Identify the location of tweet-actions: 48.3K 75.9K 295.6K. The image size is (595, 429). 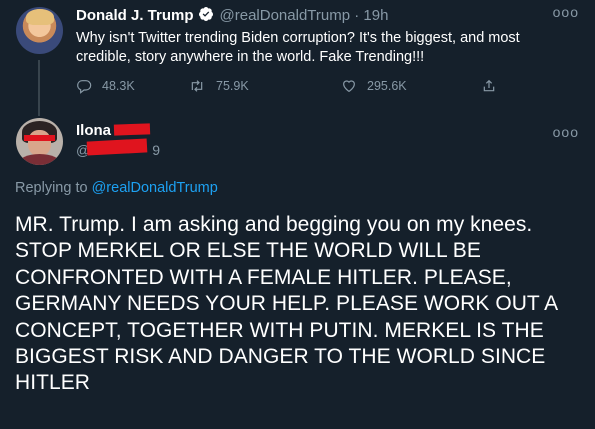
(296, 88).